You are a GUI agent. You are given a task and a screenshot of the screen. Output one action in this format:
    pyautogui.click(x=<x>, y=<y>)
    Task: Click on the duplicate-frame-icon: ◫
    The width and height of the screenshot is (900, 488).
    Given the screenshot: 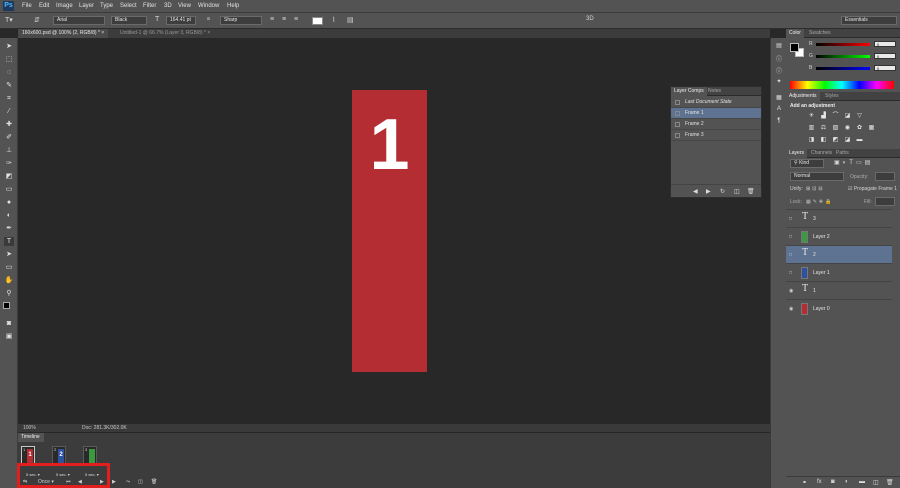 What is the action you would take?
    pyautogui.click(x=140, y=482)
    